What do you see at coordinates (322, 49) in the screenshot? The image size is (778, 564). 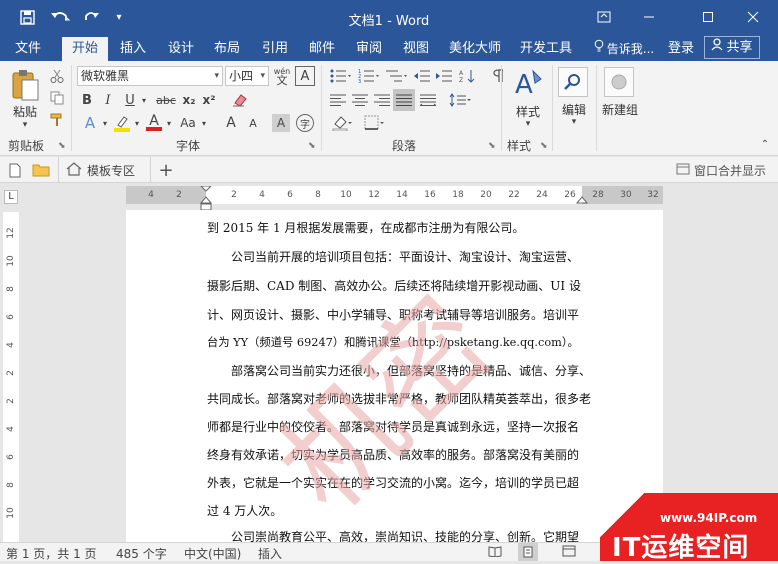 I see `tab-mailings: 邮件` at bounding box center [322, 49].